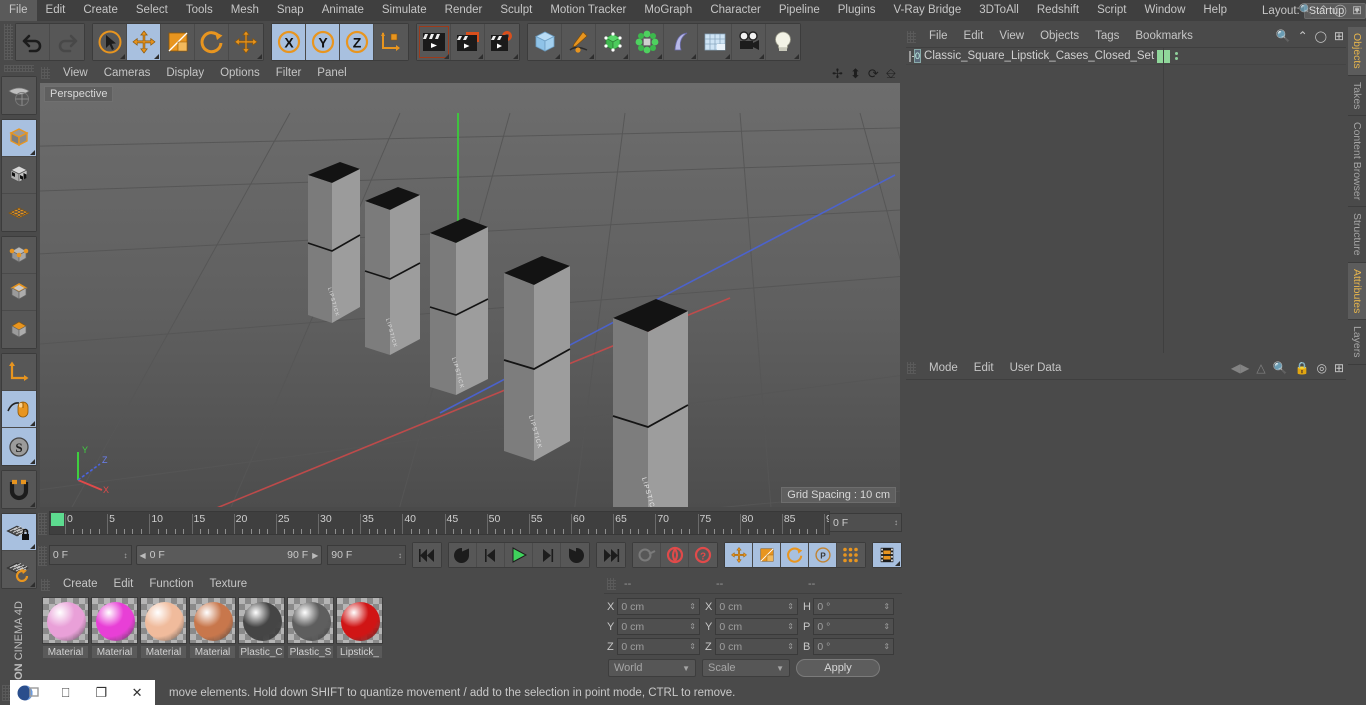 Image resolution: width=1366 pixels, height=705 pixels. What do you see at coordinates (703, 555) in the screenshot?
I see `keyframe-selection-button: ?` at bounding box center [703, 555].